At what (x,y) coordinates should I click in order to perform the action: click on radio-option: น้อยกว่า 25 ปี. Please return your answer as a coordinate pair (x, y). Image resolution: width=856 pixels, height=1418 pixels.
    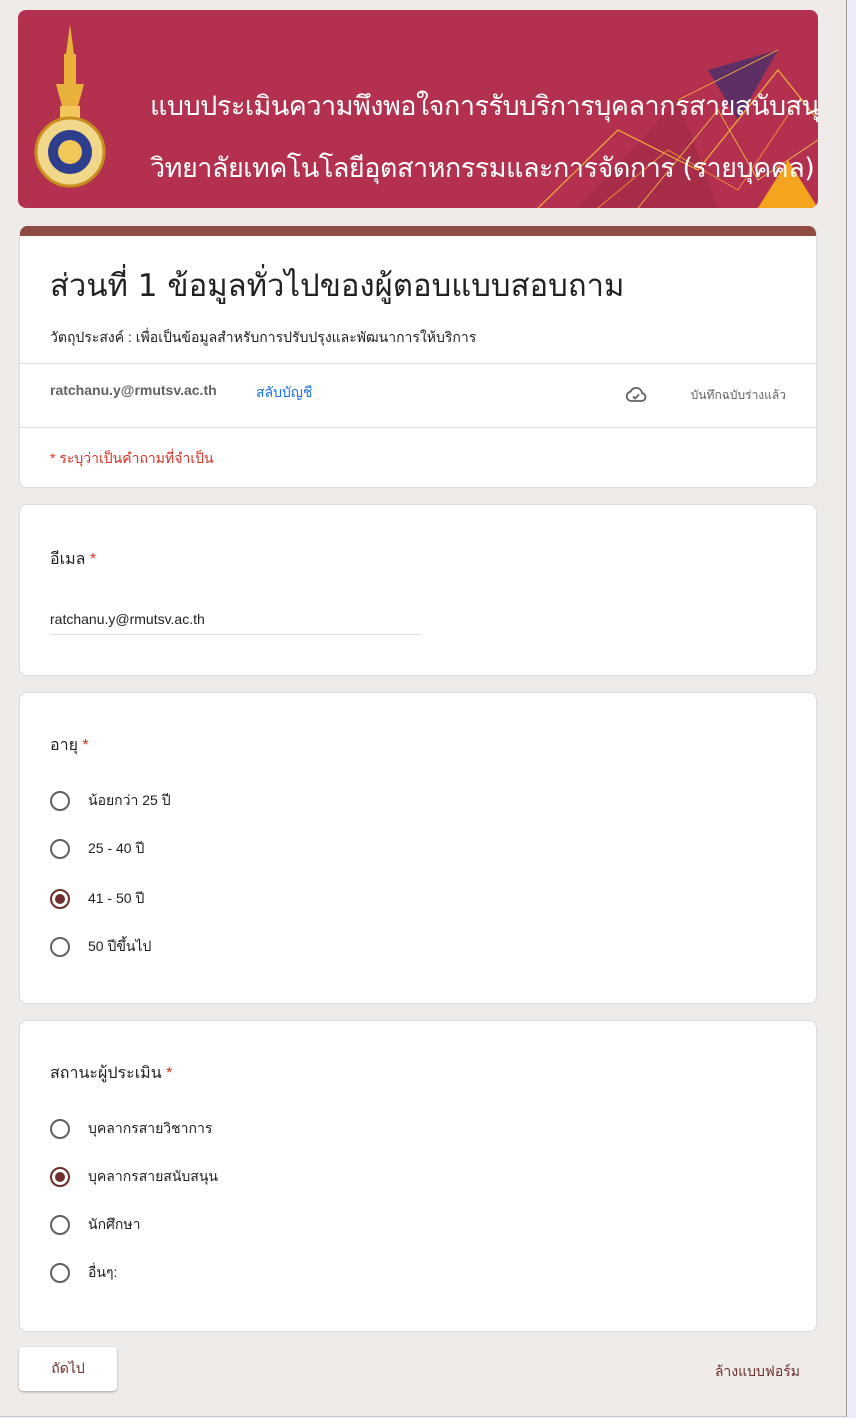
    Looking at the image, I should click on (110, 801).